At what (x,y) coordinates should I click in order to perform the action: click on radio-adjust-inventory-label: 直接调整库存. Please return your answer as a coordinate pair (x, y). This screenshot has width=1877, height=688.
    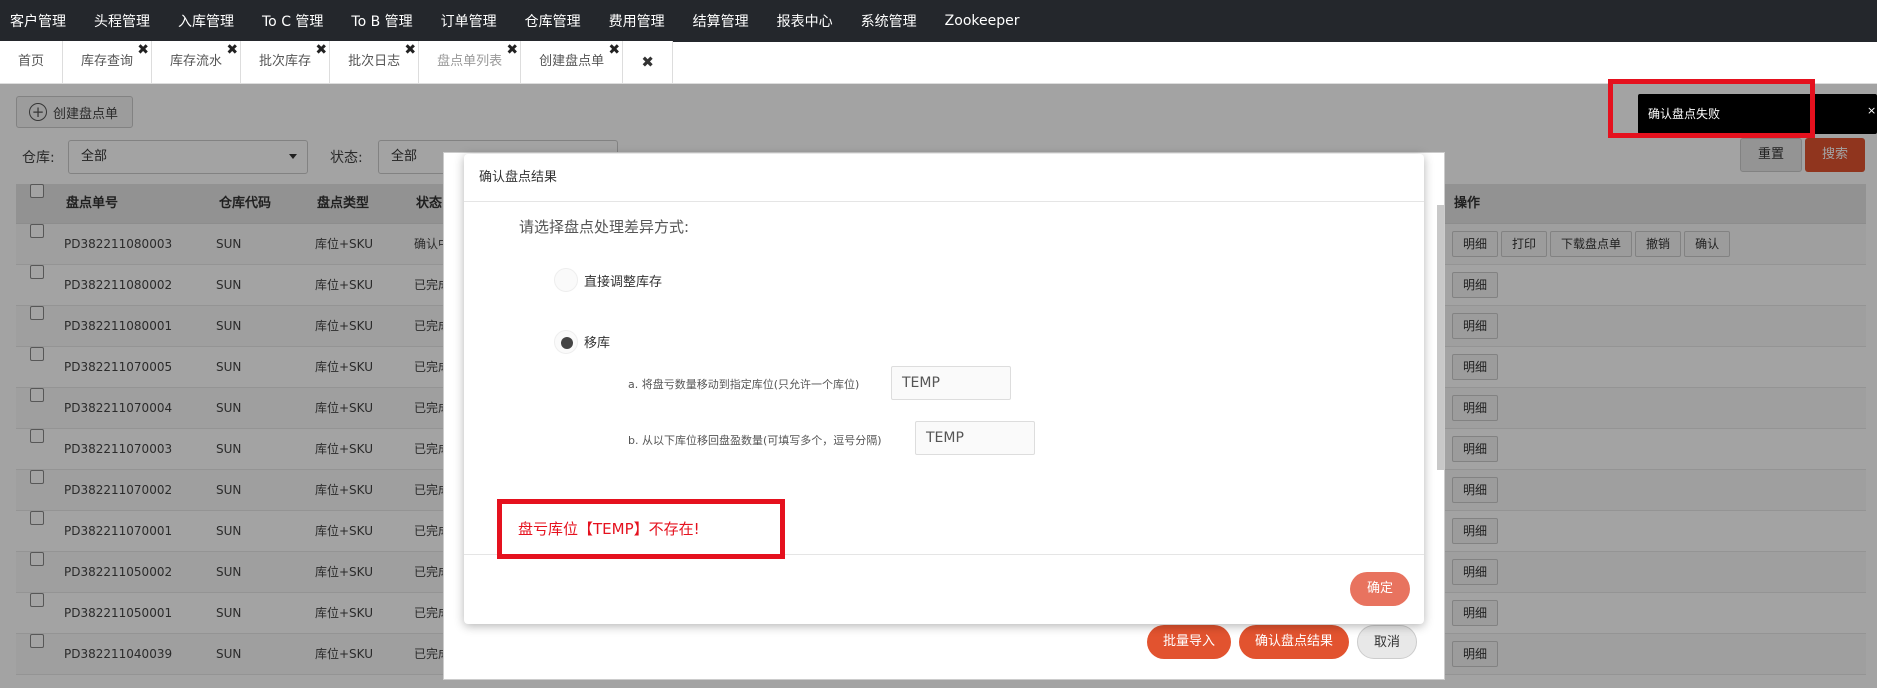
    Looking at the image, I should click on (623, 282).